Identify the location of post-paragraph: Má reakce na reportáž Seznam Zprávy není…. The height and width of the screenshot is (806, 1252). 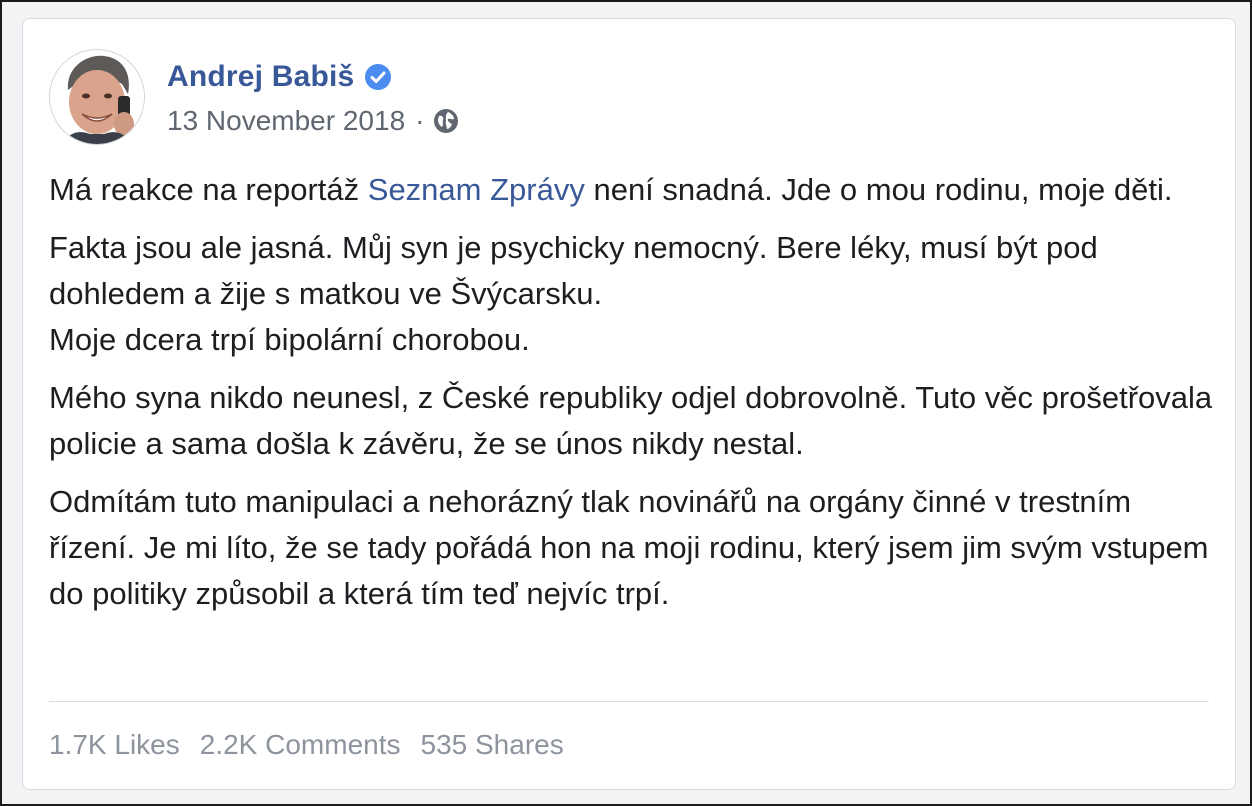
(634, 190).